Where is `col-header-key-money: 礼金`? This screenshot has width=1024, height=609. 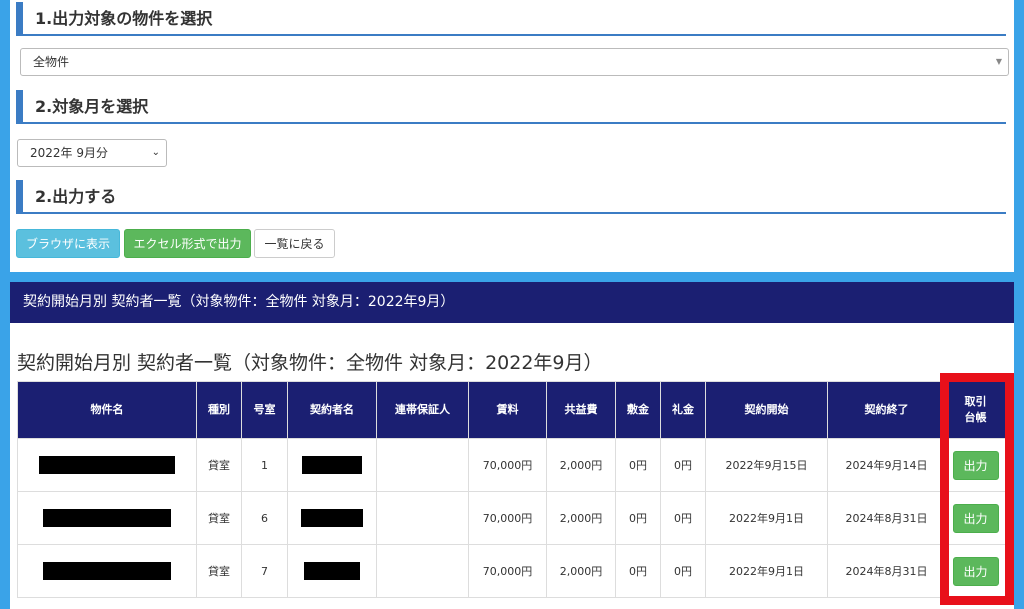
col-header-key-money: 礼金 is located at coordinates (683, 410).